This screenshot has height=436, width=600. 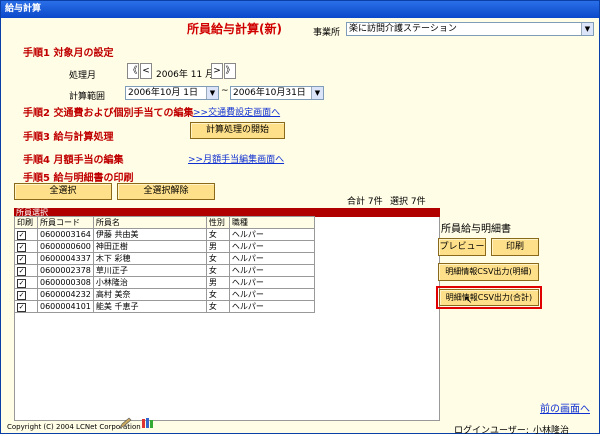 I want to click on window-title: 給与計算, so click(x=300, y=9).